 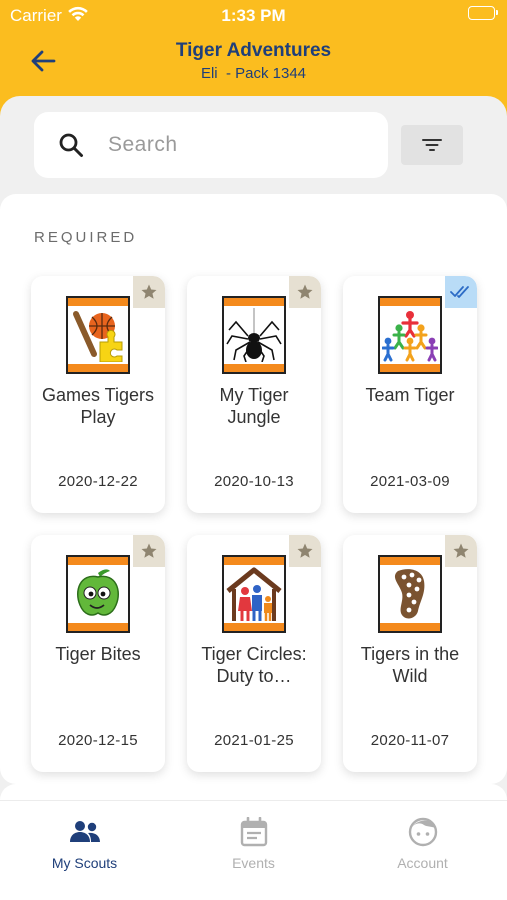 What do you see at coordinates (254, 740) in the screenshot?
I see `adventure-date: 2021-01-25` at bounding box center [254, 740].